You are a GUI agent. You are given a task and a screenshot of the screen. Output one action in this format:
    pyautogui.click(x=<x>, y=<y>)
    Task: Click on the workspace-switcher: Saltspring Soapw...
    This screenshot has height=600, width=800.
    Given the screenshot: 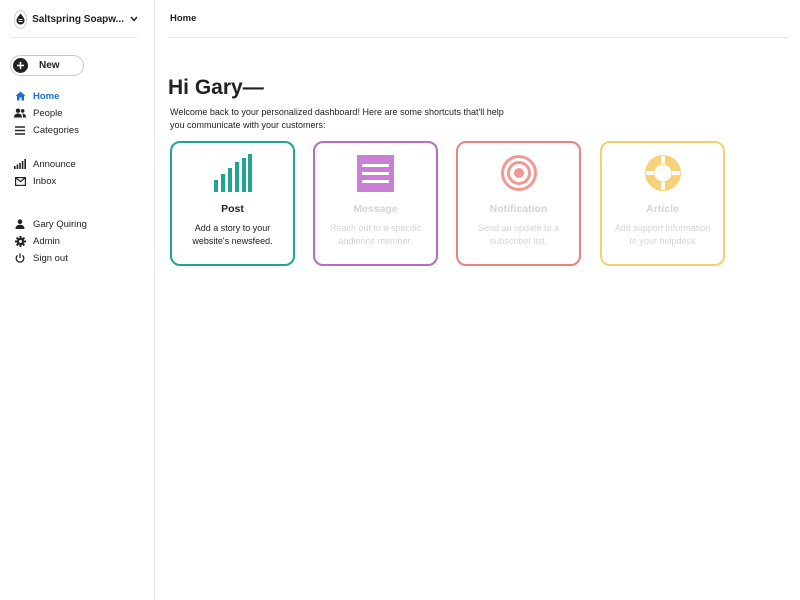 What is the action you would take?
    pyautogui.click(x=75, y=19)
    